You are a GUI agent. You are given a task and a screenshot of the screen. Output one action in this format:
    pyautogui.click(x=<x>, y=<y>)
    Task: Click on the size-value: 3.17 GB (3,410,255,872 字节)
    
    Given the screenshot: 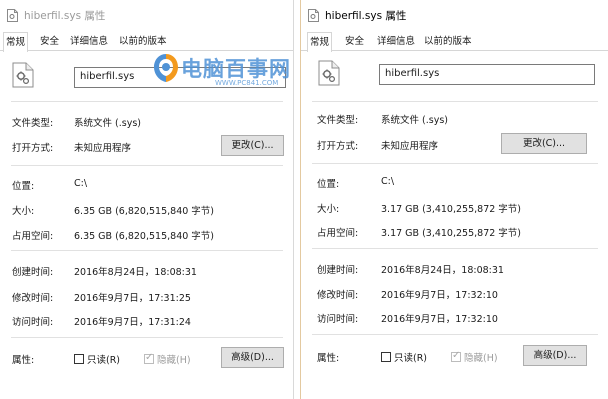 What is the action you would take?
    pyautogui.click(x=451, y=209)
    